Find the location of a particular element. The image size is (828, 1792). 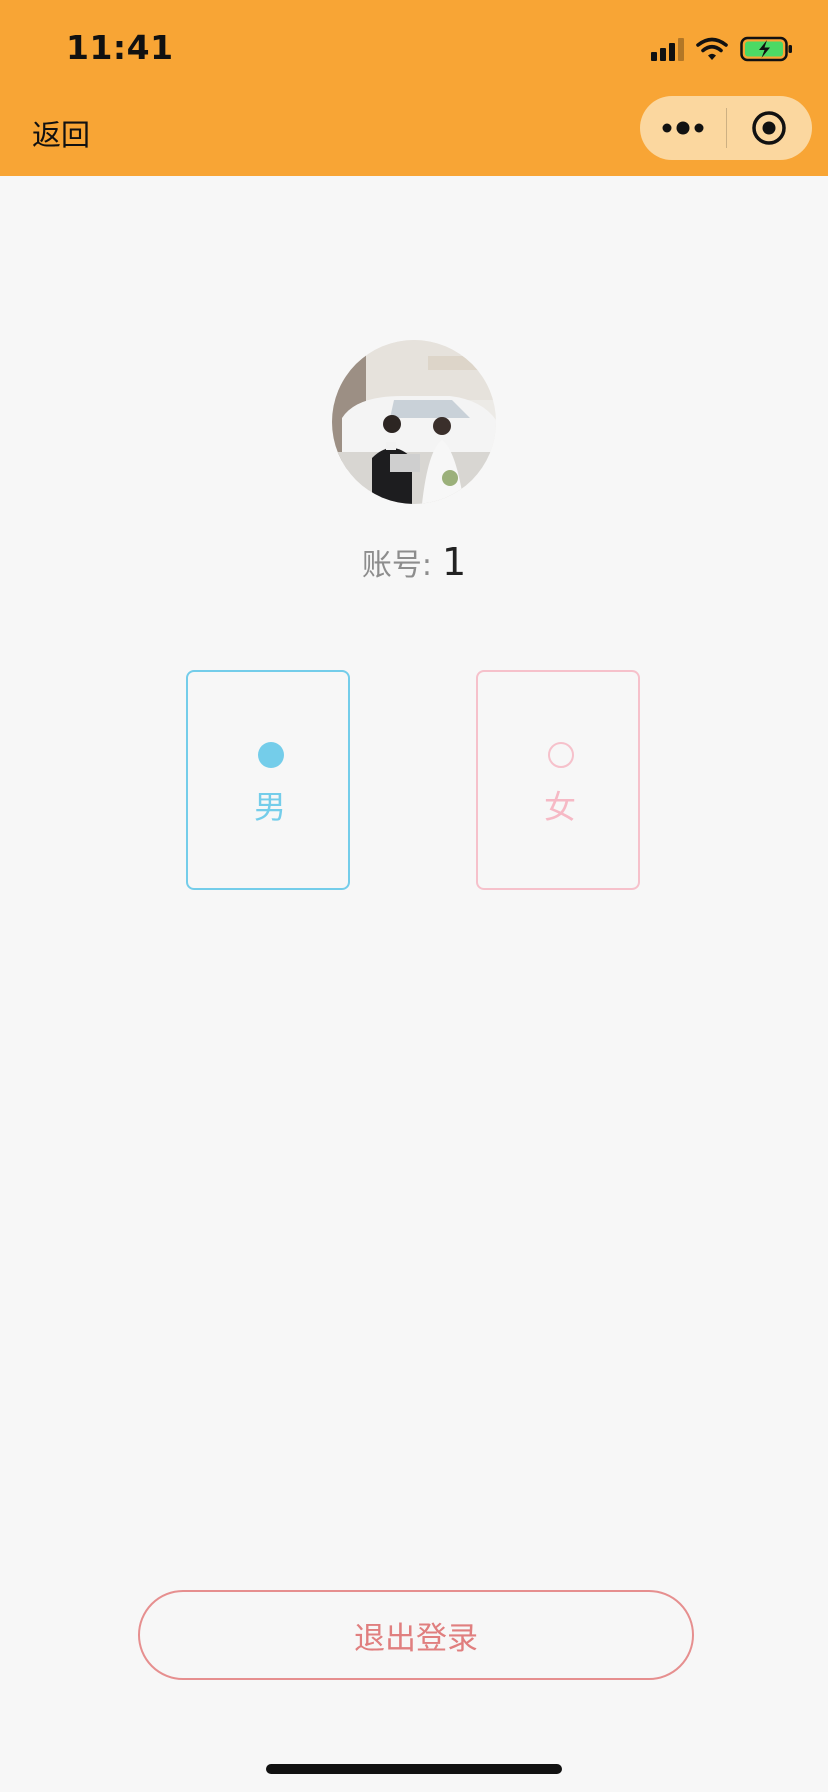

more-dots-icon is located at coordinates (683, 128).